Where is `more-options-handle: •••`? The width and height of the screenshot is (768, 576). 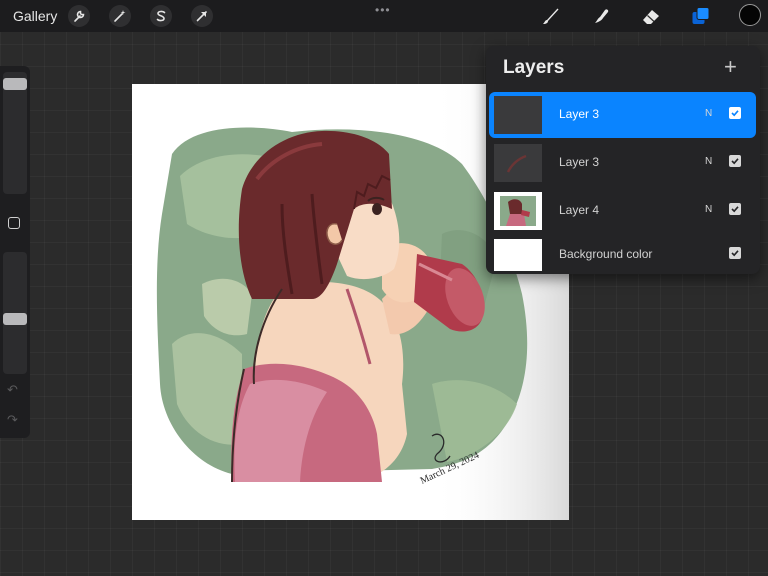
more-options-handle: ••• is located at coordinates (383, 10).